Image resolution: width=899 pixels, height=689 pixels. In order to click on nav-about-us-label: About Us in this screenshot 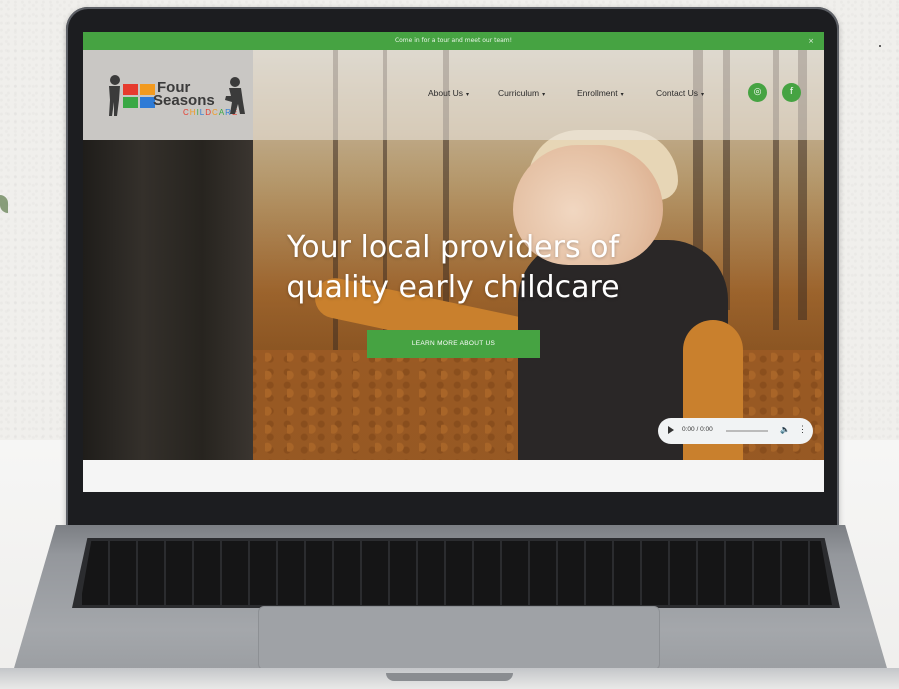, I will do `click(445, 93)`.